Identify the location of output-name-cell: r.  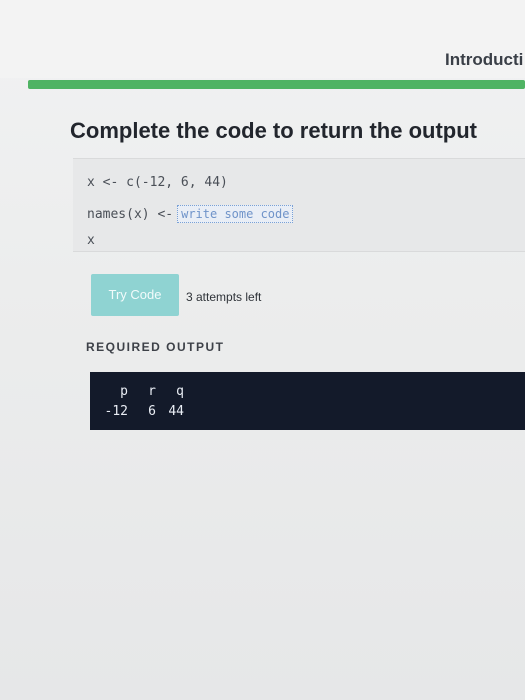
(152, 391).